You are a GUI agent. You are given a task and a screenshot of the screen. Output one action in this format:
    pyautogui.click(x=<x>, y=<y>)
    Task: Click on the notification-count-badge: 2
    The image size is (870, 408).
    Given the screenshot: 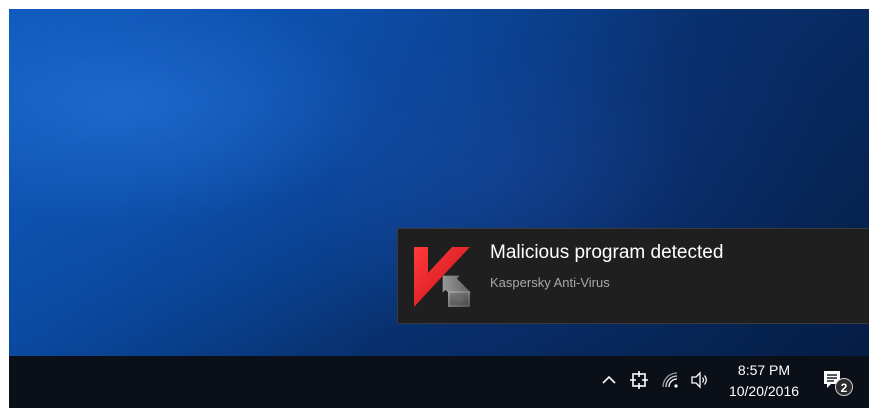 What is the action you would take?
    pyautogui.click(x=844, y=387)
    